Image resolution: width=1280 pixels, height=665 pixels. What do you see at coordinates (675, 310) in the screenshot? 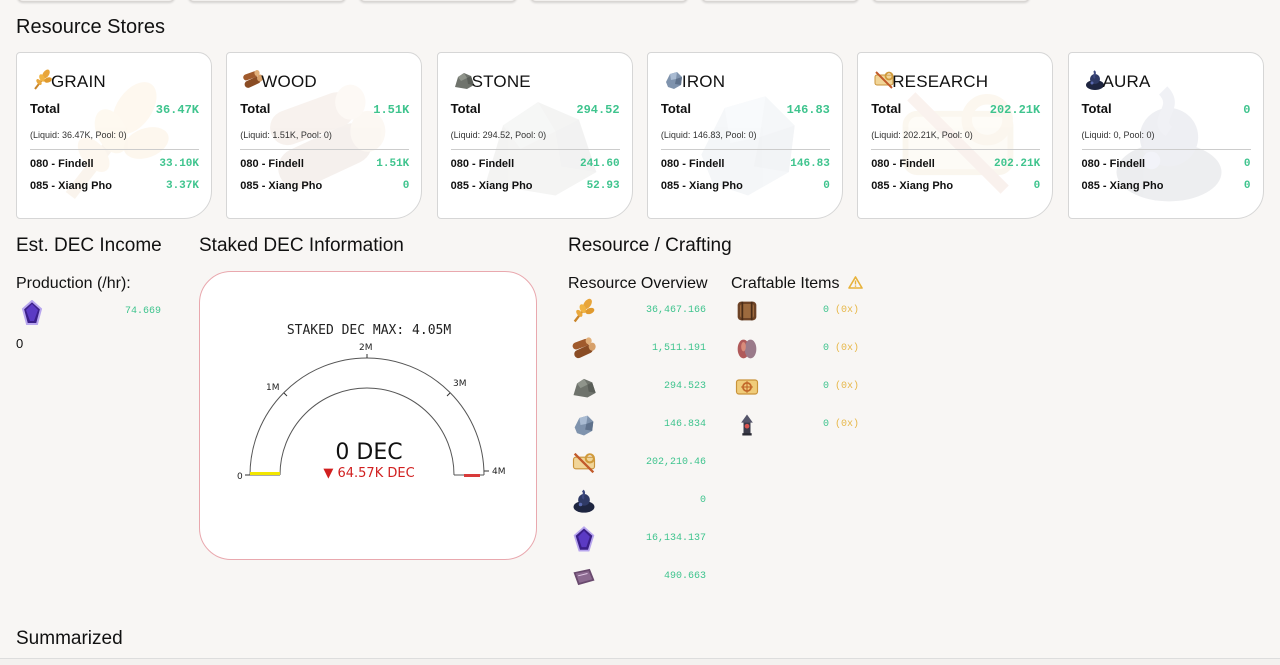
I see `resource-overview-value: 36,467.166` at bounding box center [675, 310].